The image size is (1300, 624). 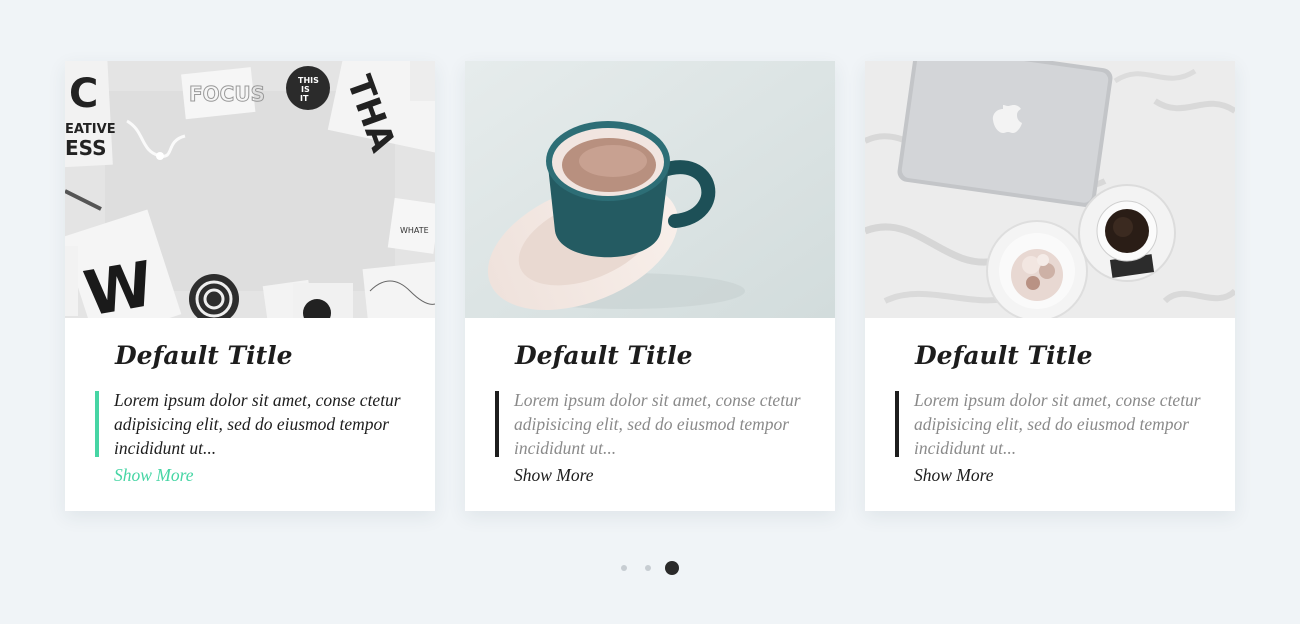 I want to click on svg-text: WHATE, so click(x=414, y=230).